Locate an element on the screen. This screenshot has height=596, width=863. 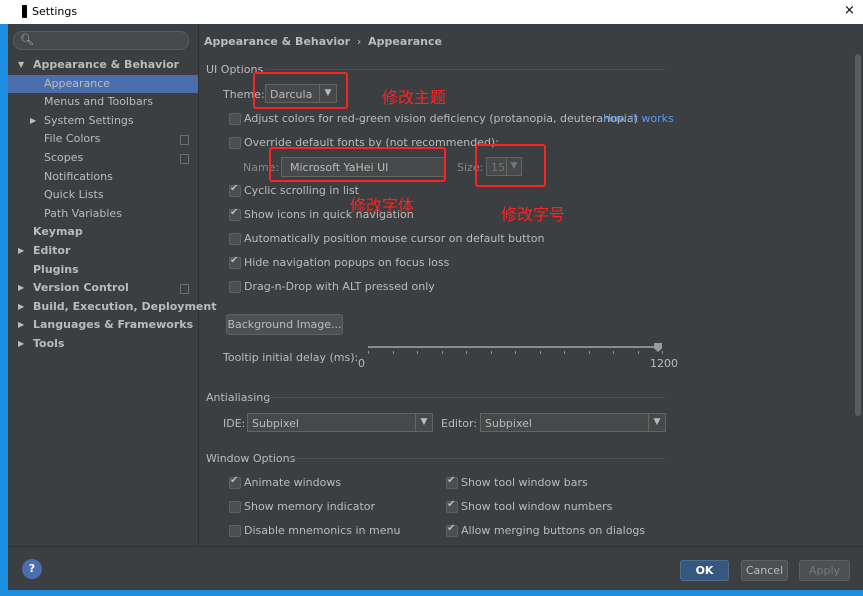
dnd-checkbox is located at coordinates (235, 287).